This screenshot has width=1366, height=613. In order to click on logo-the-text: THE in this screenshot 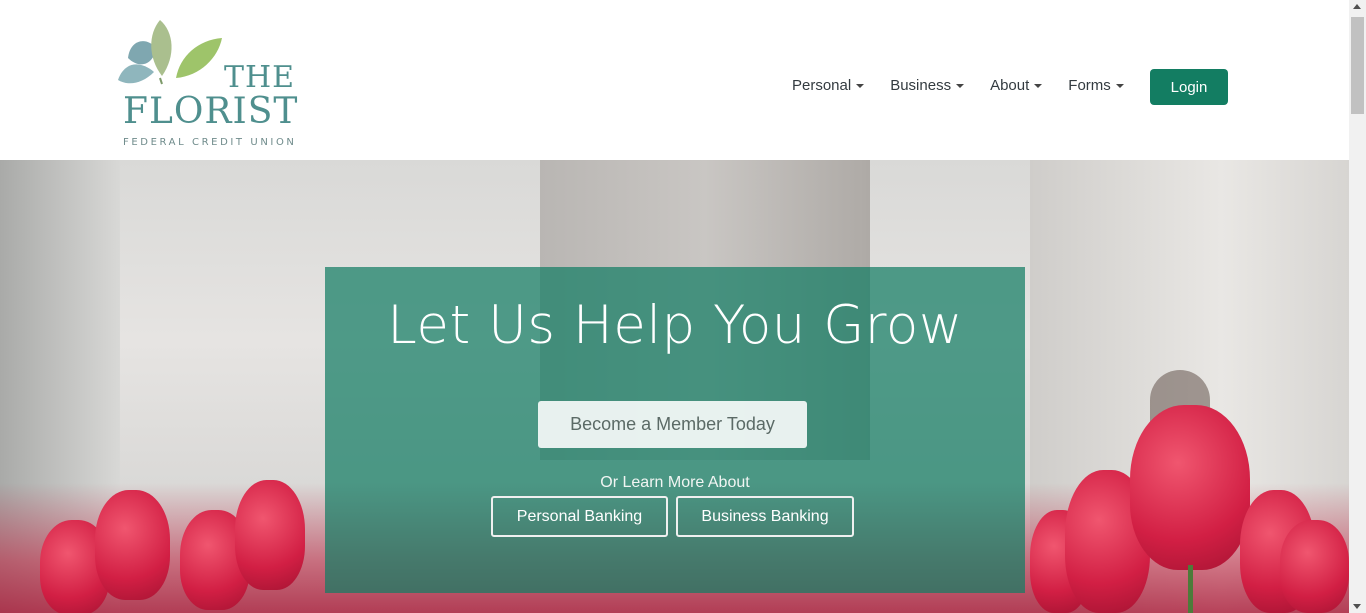, I will do `click(260, 77)`.